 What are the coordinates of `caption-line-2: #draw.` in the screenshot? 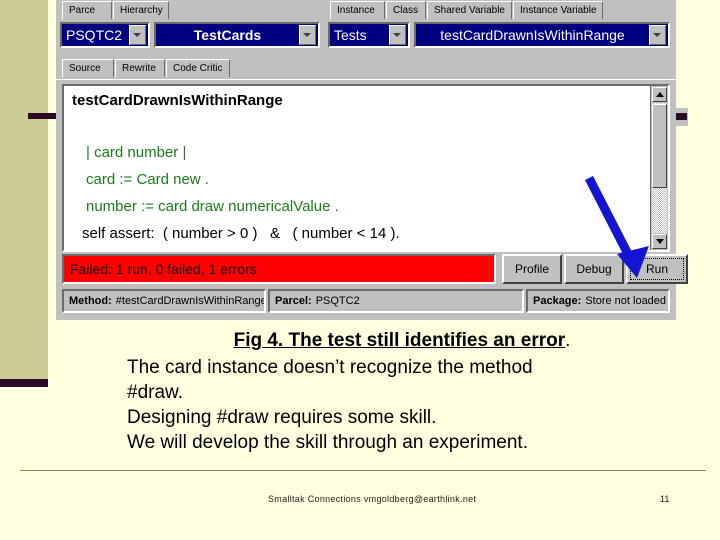 It's located at (155, 392).